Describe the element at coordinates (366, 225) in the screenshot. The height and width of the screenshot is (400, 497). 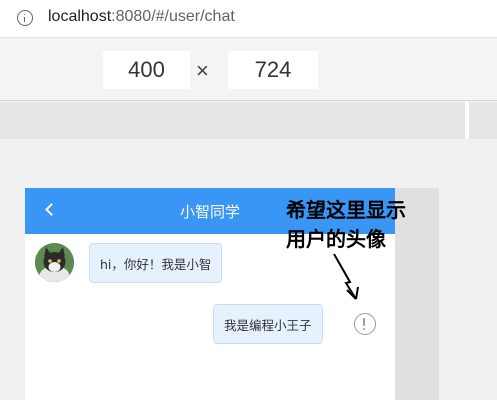
I see `annotation-note: 希望这里显示 用户的头像` at that location.